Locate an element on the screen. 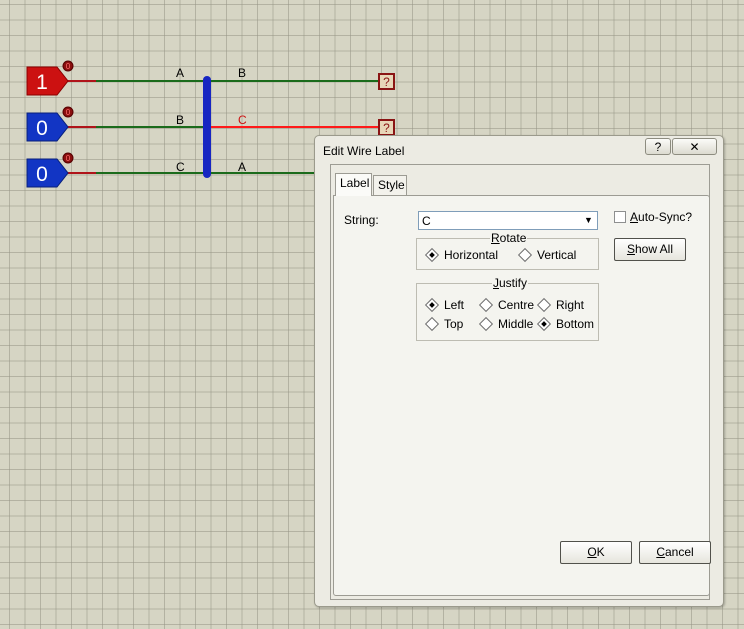 The image size is (744, 629). string-label: String: is located at coordinates (361, 220).